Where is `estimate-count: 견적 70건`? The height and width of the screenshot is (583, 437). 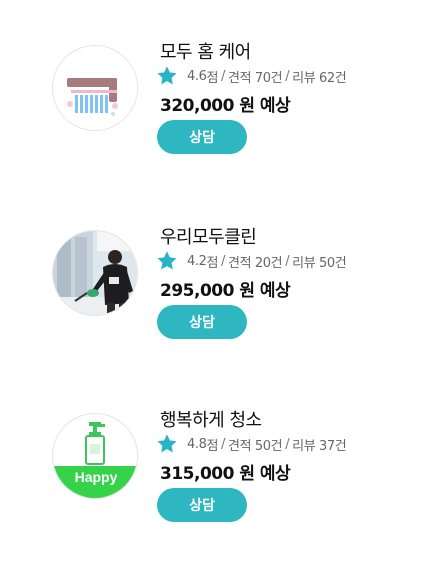
estimate-count: 견적 70건 is located at coordinates (255, 78).